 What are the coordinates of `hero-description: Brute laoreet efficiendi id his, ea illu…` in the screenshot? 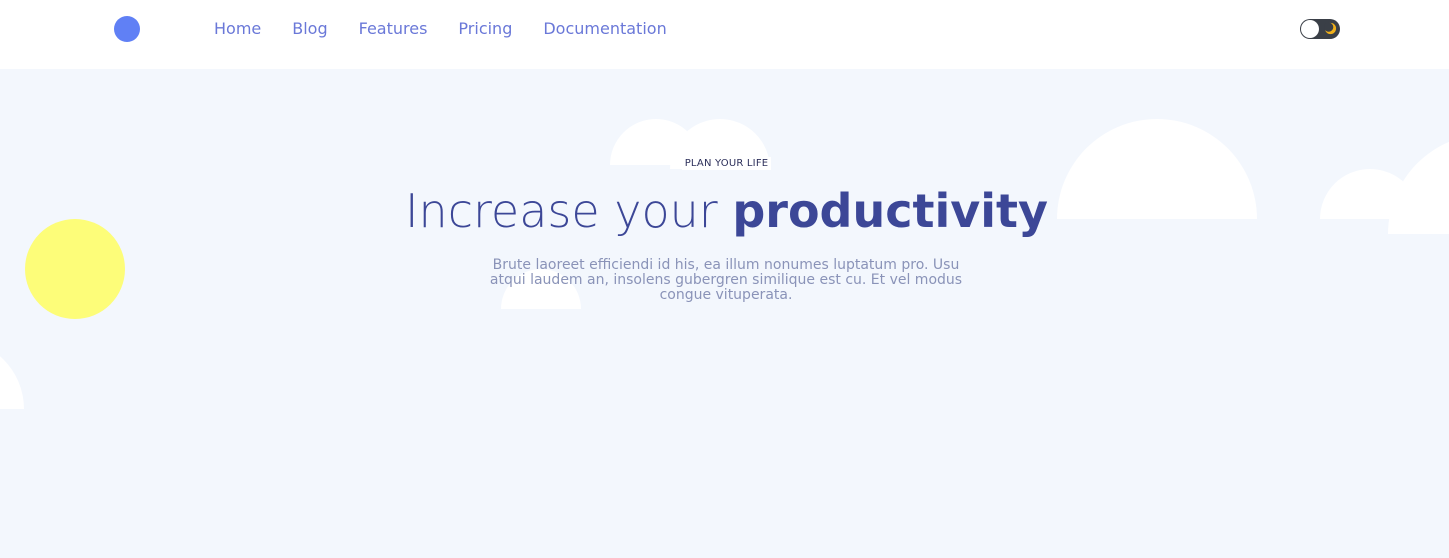 It's located at (726, 280).